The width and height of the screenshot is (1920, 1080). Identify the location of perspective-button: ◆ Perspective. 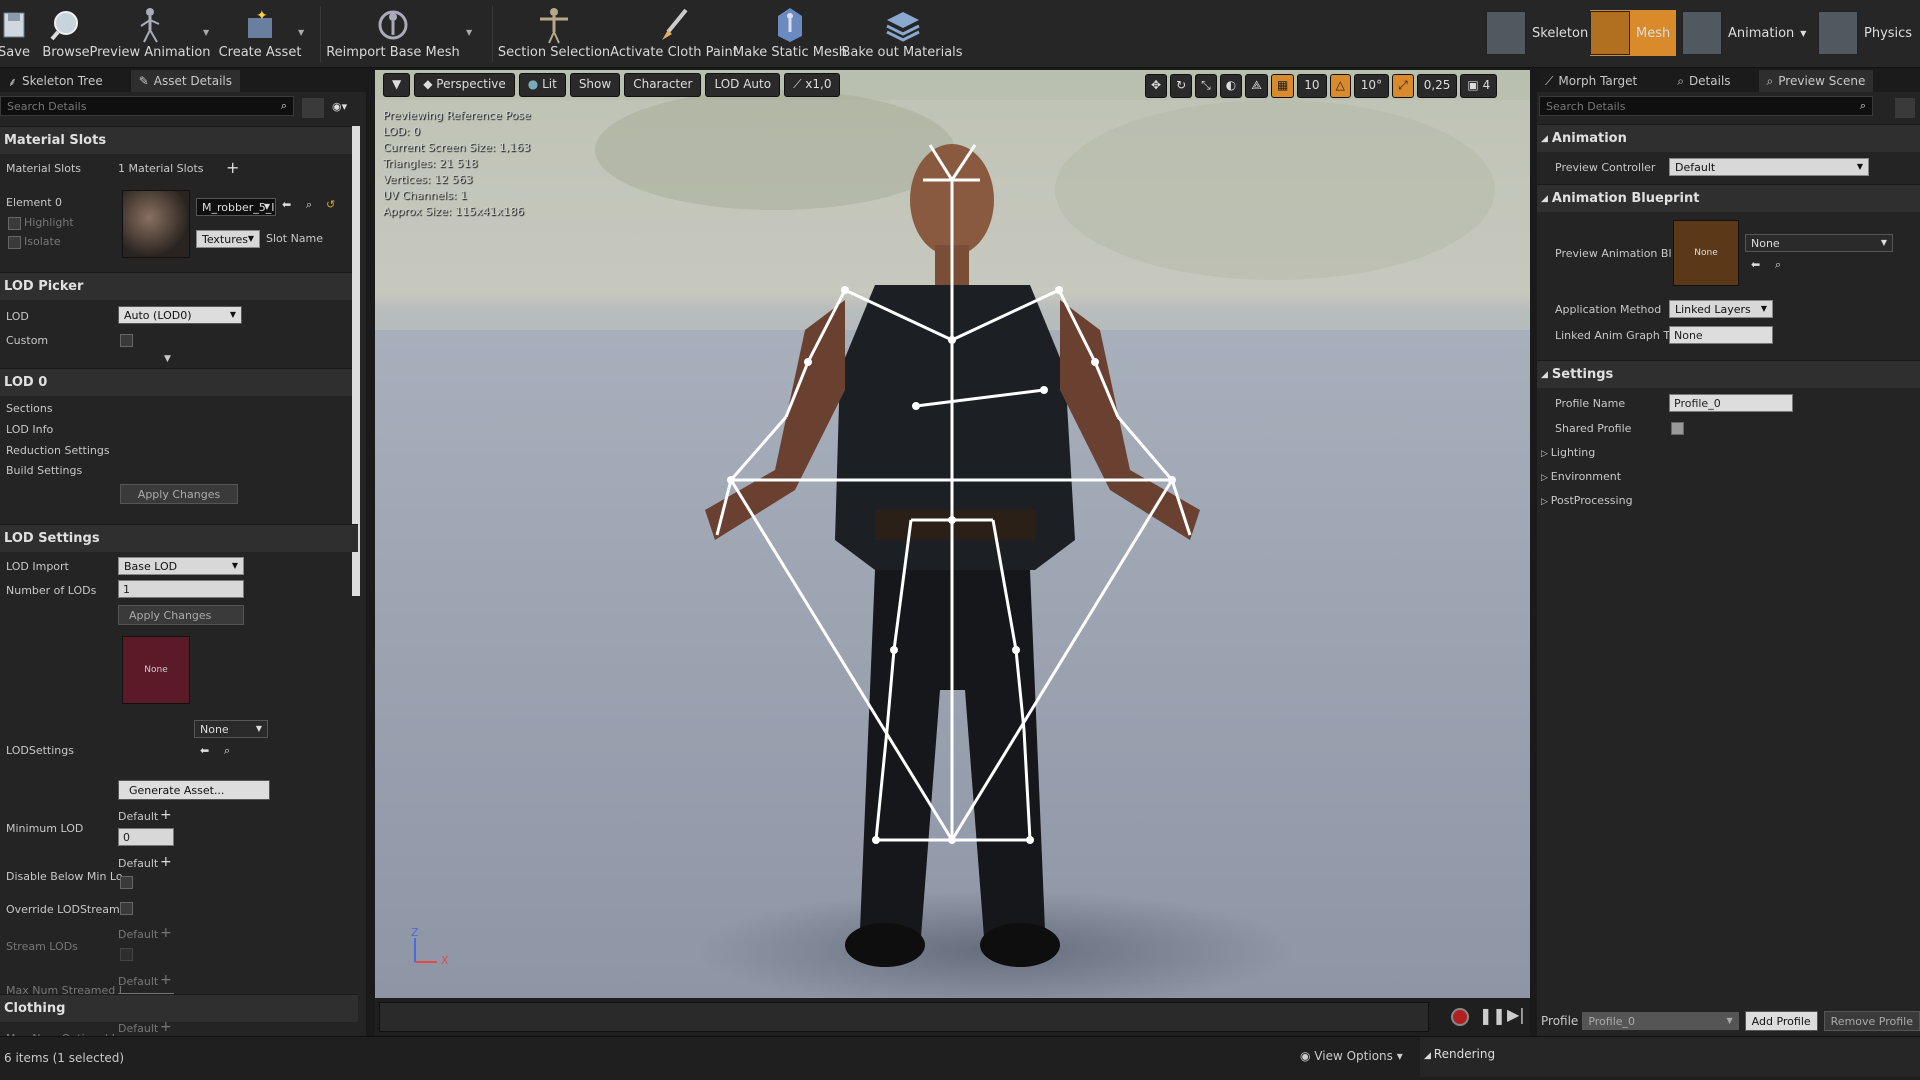
(464, 85).